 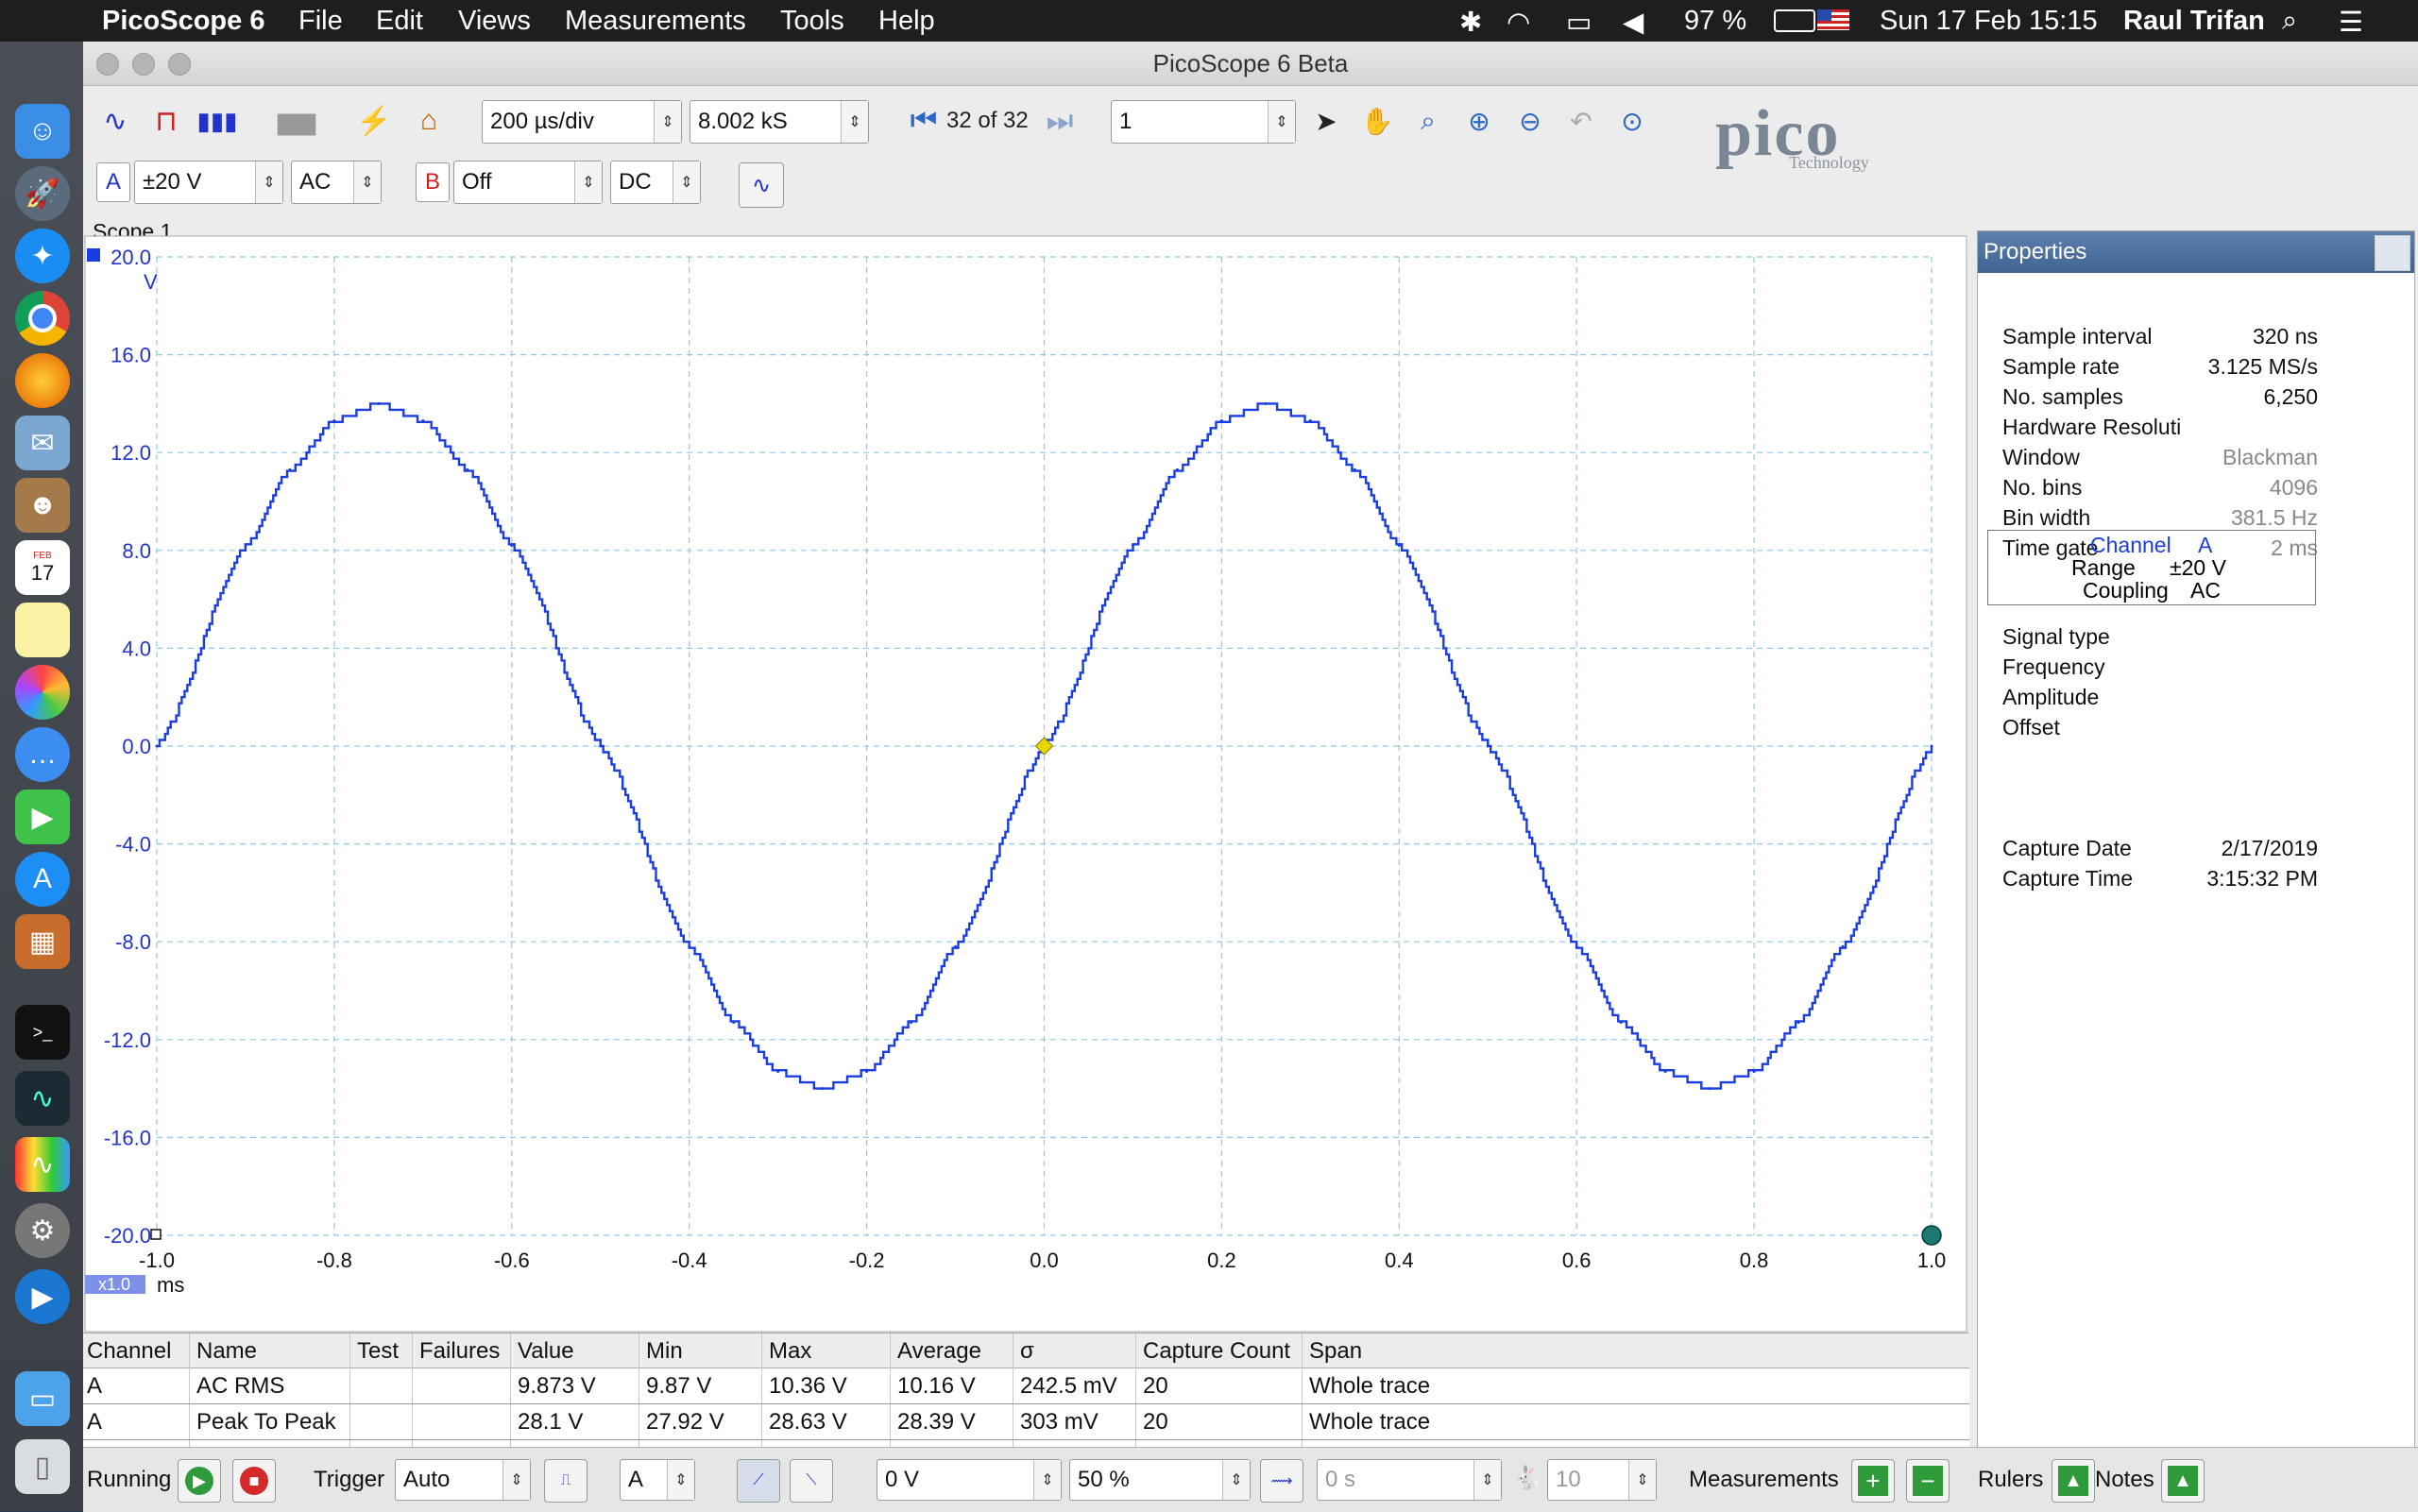 I want to click on system-preferences-icon: ⚙, so click(x=42, y=1230).